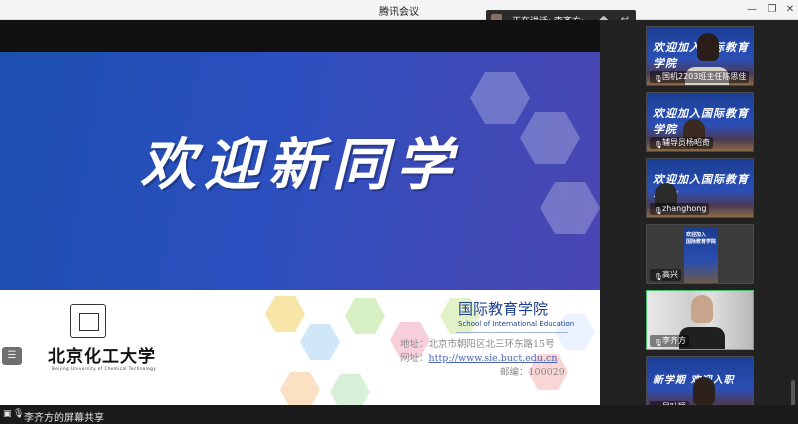 Image resolution: width=798 pixels, height=424 pixels. What do you see at coordinates (772, 10) in the screenshot?
I see `restore-icon: ❐` at bounding box center [772, 10].